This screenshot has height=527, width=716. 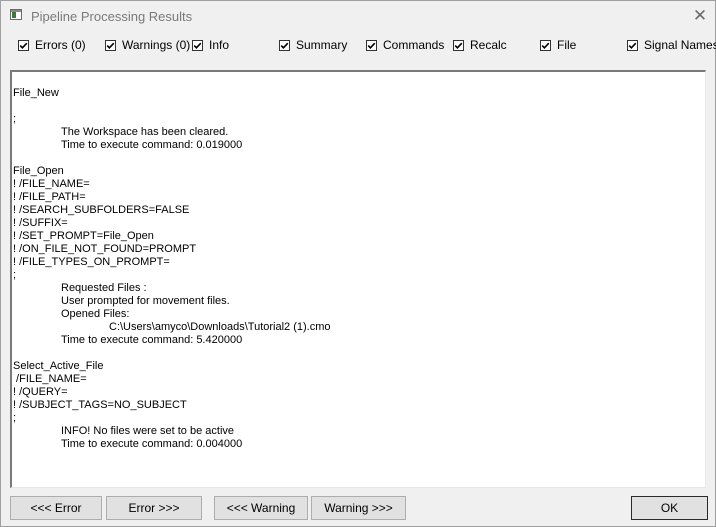 What do you see at coordinates (414, 45) in the screenshot?
I see `checkbox-label: Commands` at bounding box center [414, 45].